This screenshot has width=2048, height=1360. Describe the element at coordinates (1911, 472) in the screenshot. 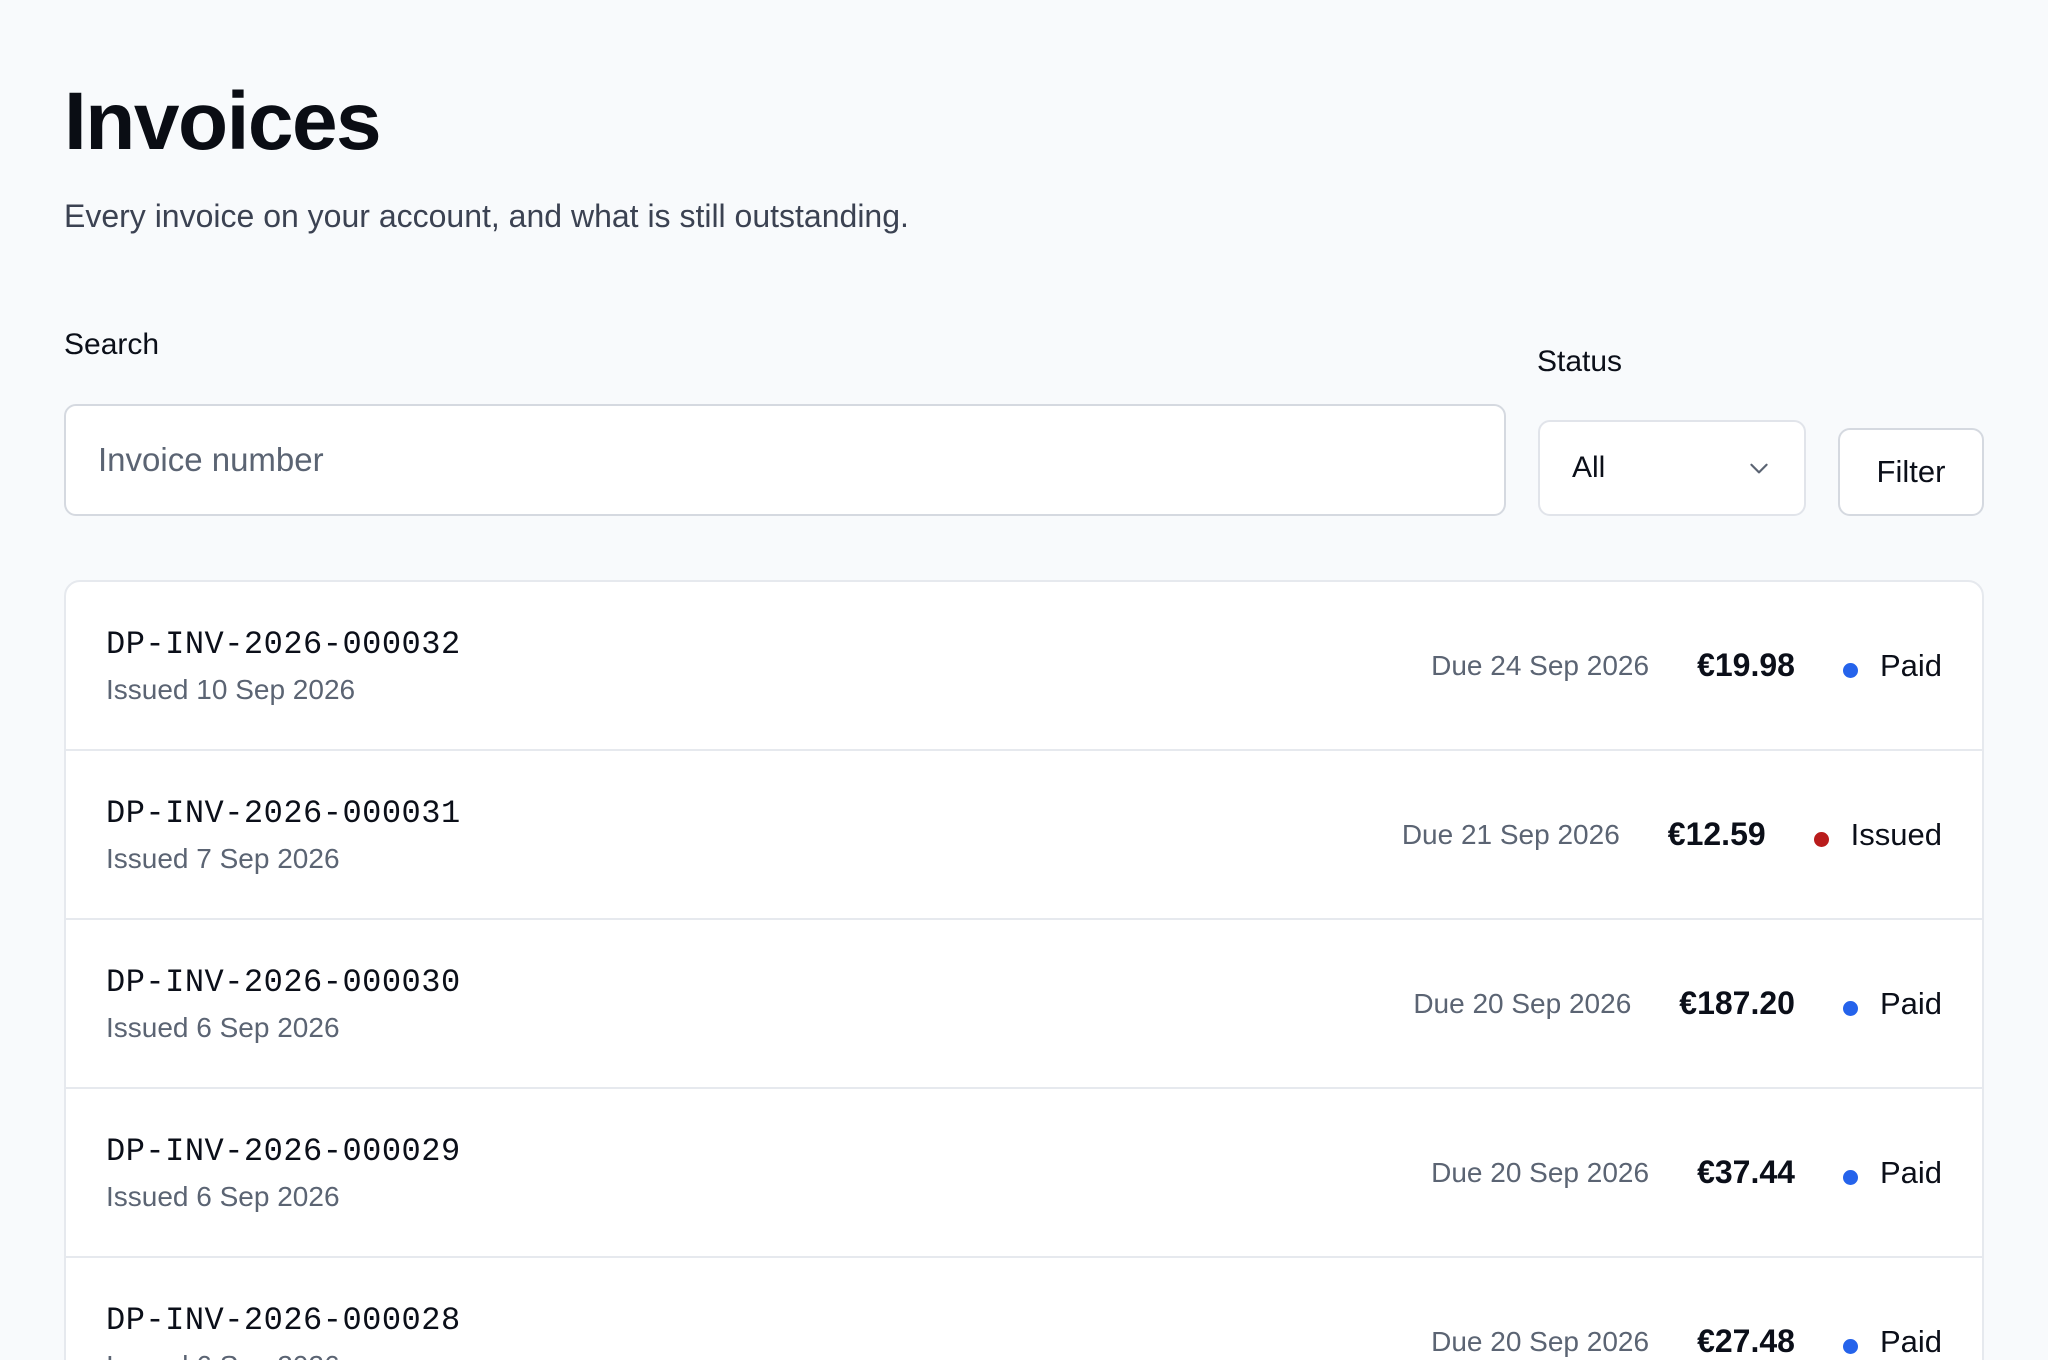

I see `filter-button: Filter` at that location.